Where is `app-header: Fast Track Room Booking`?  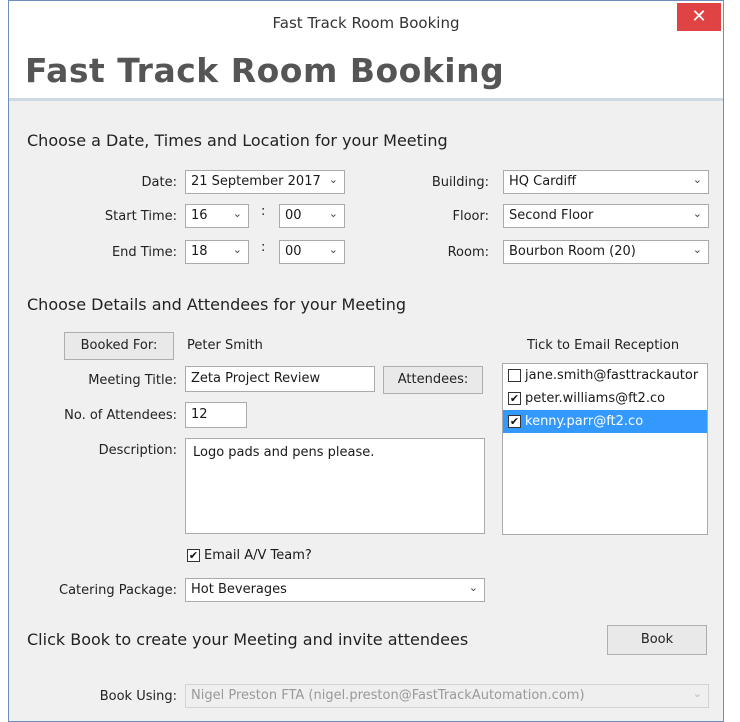
app-header: Fast Track Room Booking is located at coordinates (366, 73).